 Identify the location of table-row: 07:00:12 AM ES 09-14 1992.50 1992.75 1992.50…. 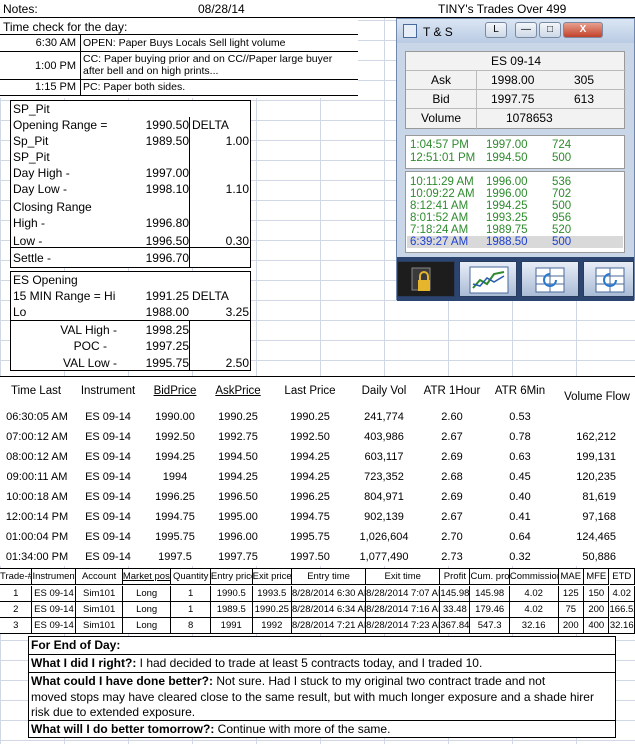
(317, 437).